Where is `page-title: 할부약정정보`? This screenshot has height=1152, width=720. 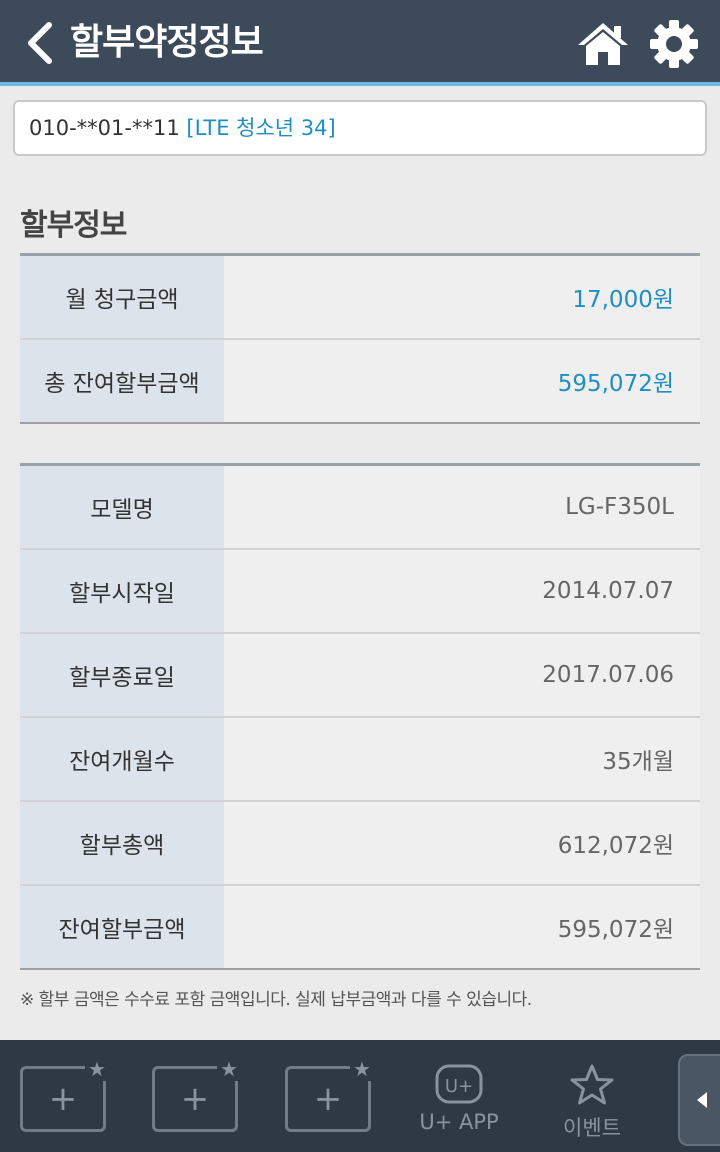 page-title: 할부약정정보 is located at coordinates (167, 42).